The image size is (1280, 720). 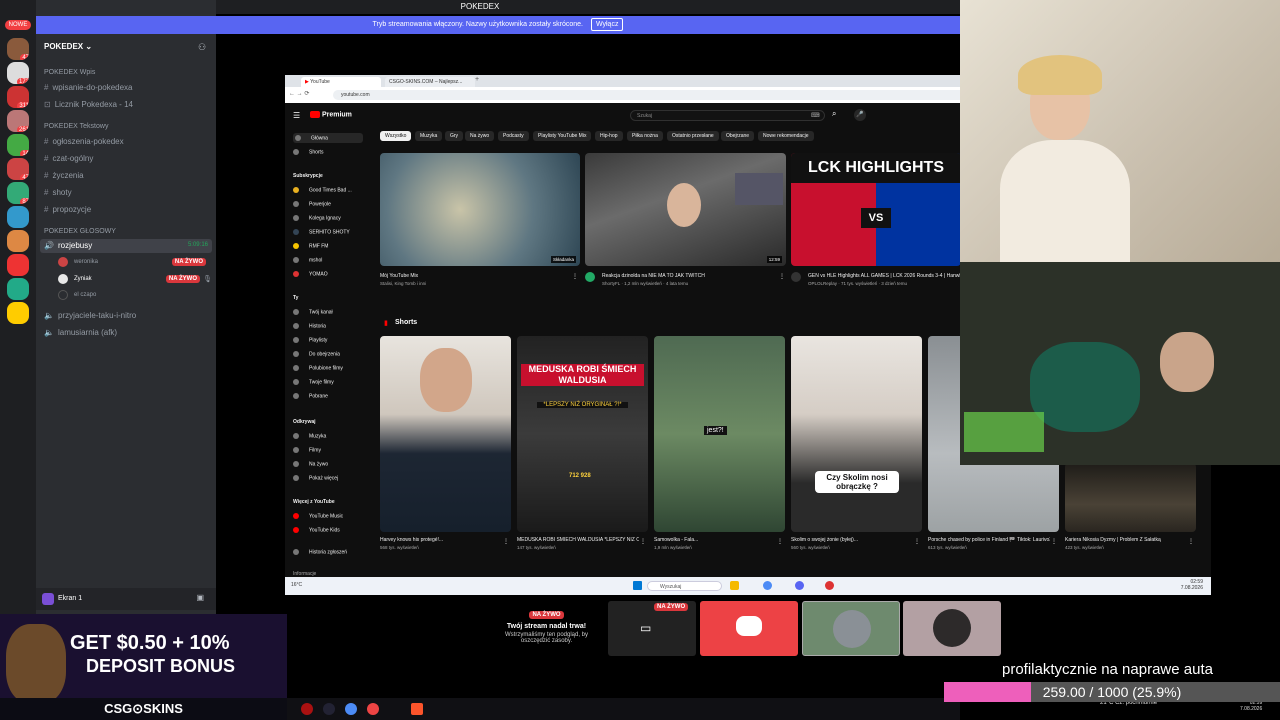 I want to click on discord-icon, so click(x=799, y=585).